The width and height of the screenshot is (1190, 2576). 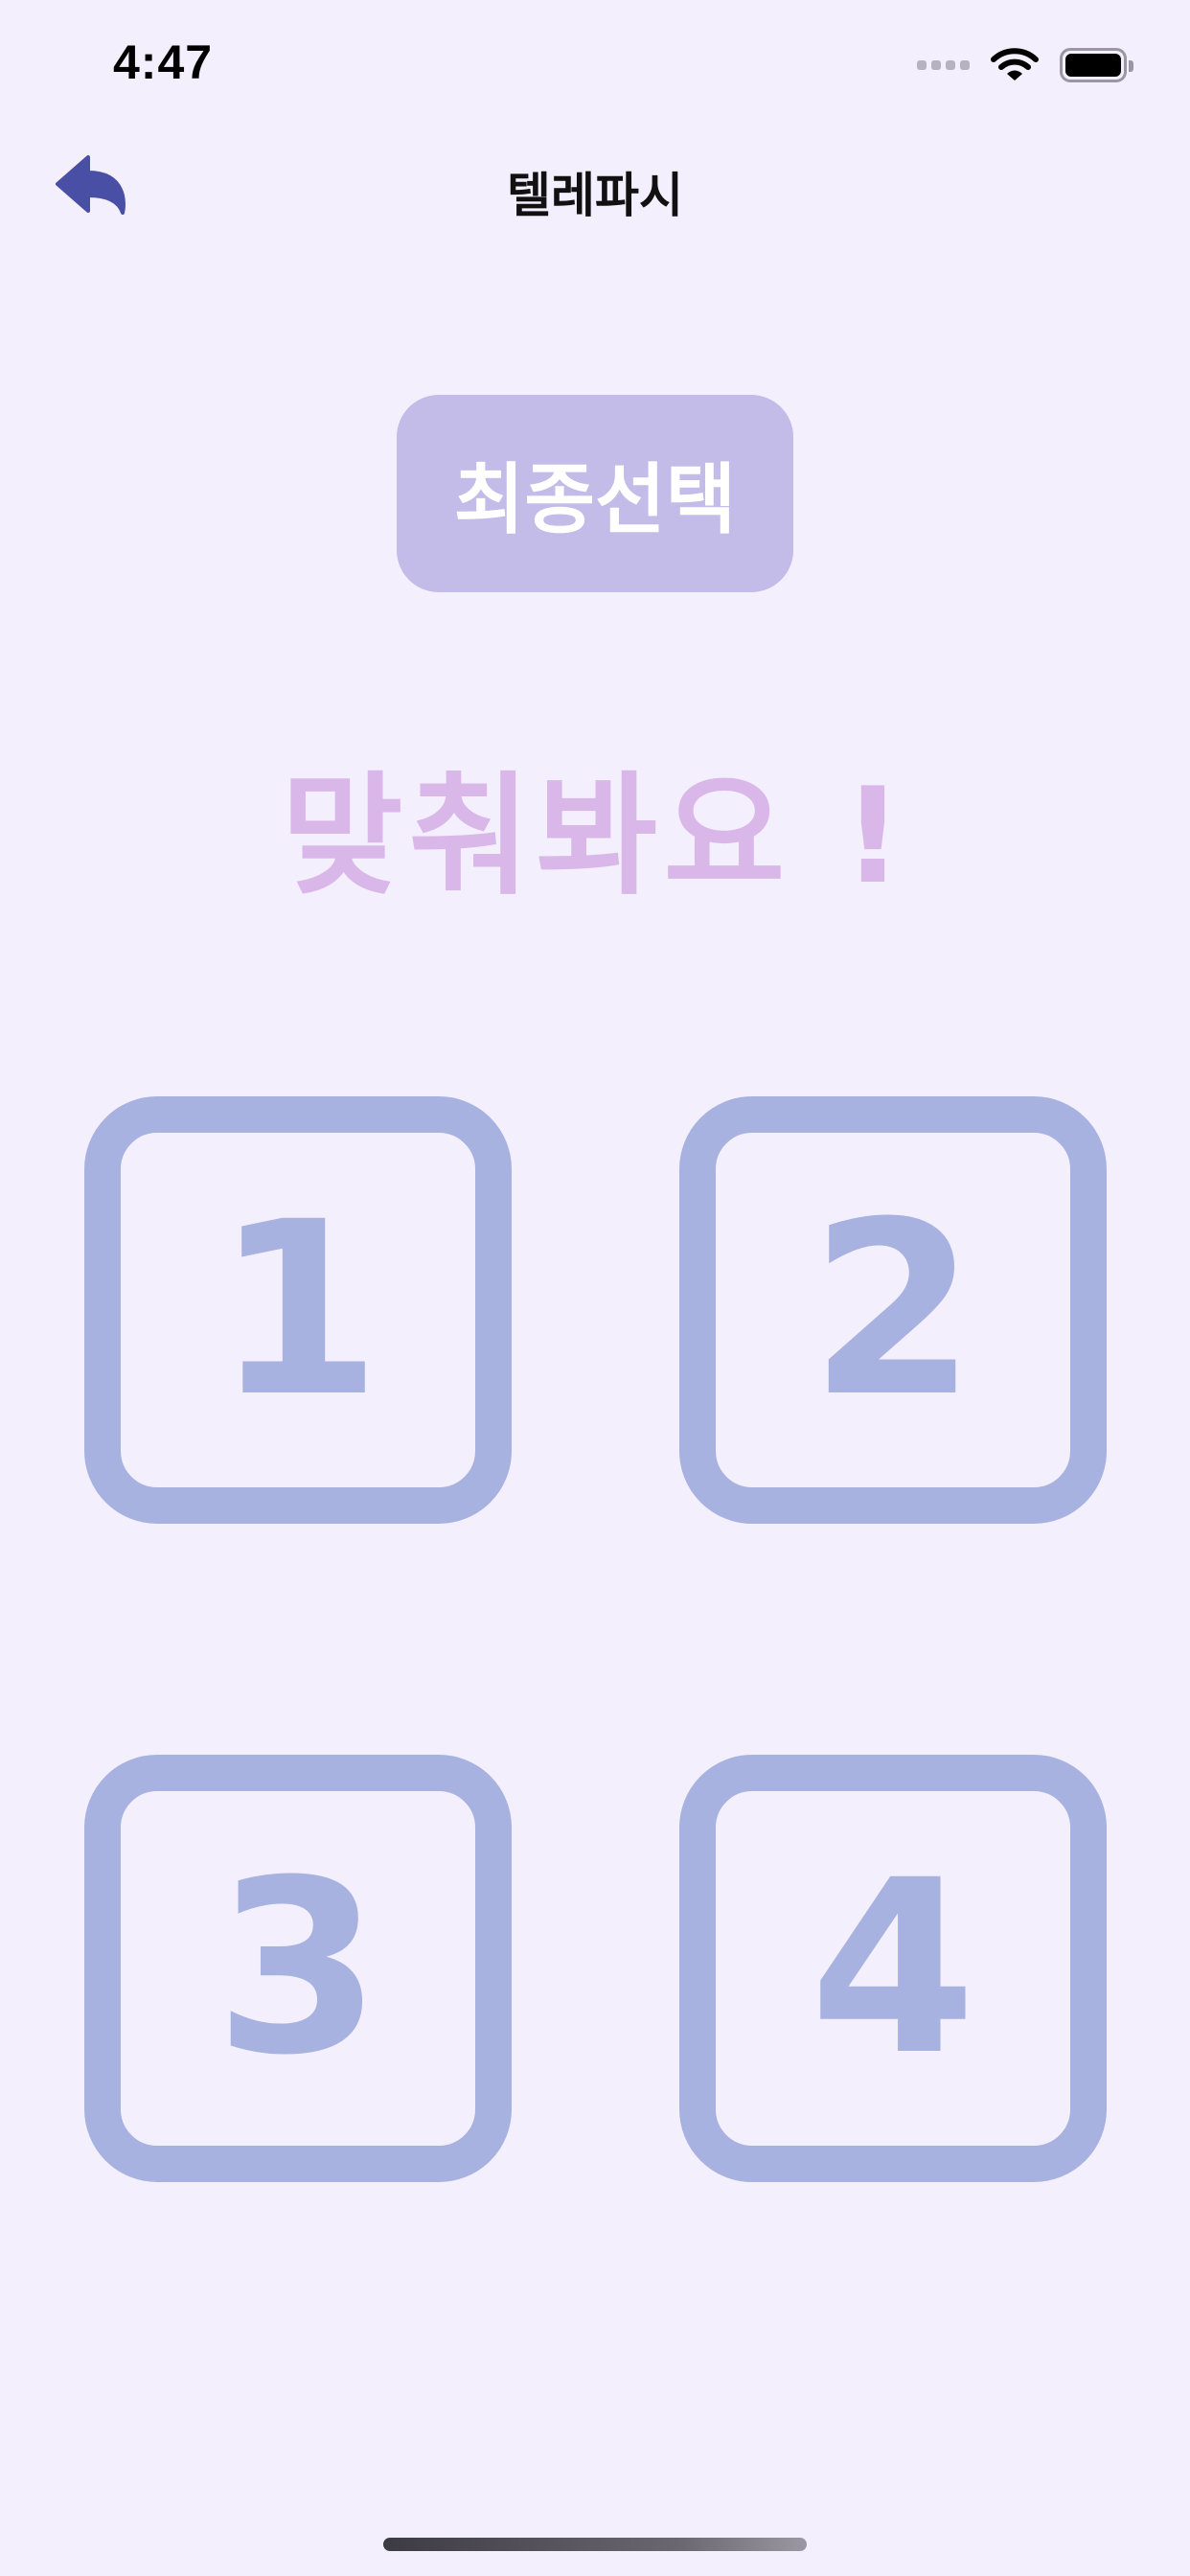 I want to click on status-icons, so click(x=1025, y=65).